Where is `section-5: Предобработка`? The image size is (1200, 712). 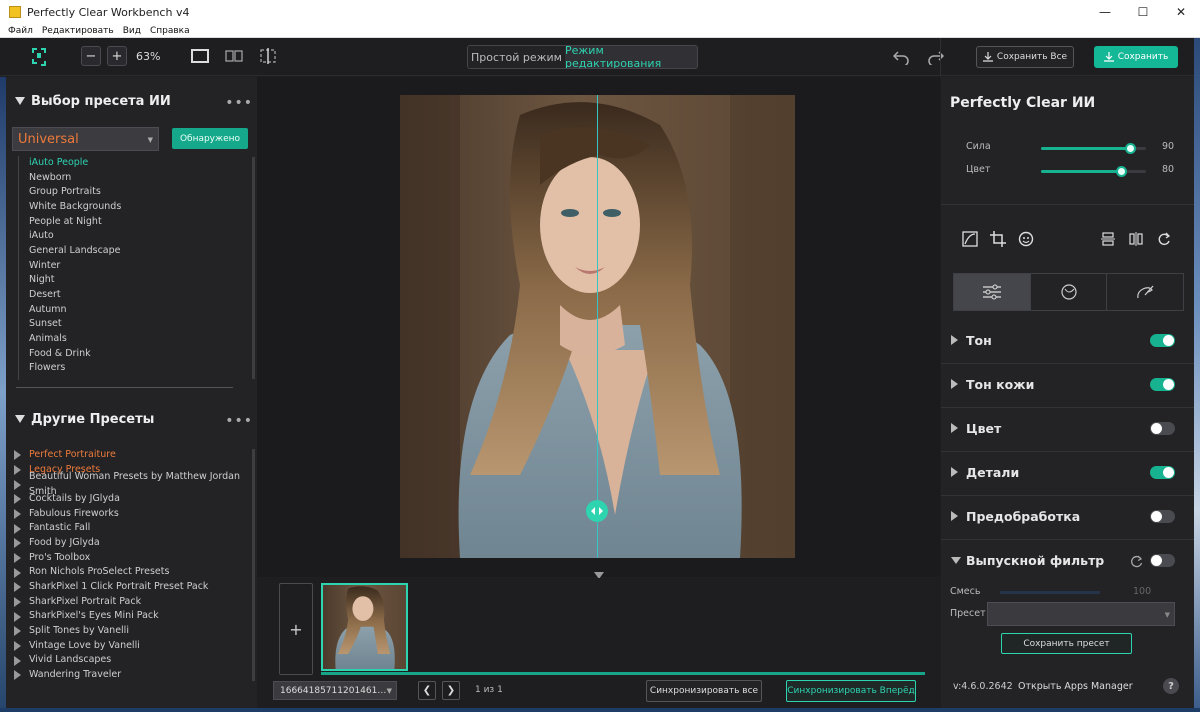 section-5: Предобработка is located at coordinates (1067, 518).